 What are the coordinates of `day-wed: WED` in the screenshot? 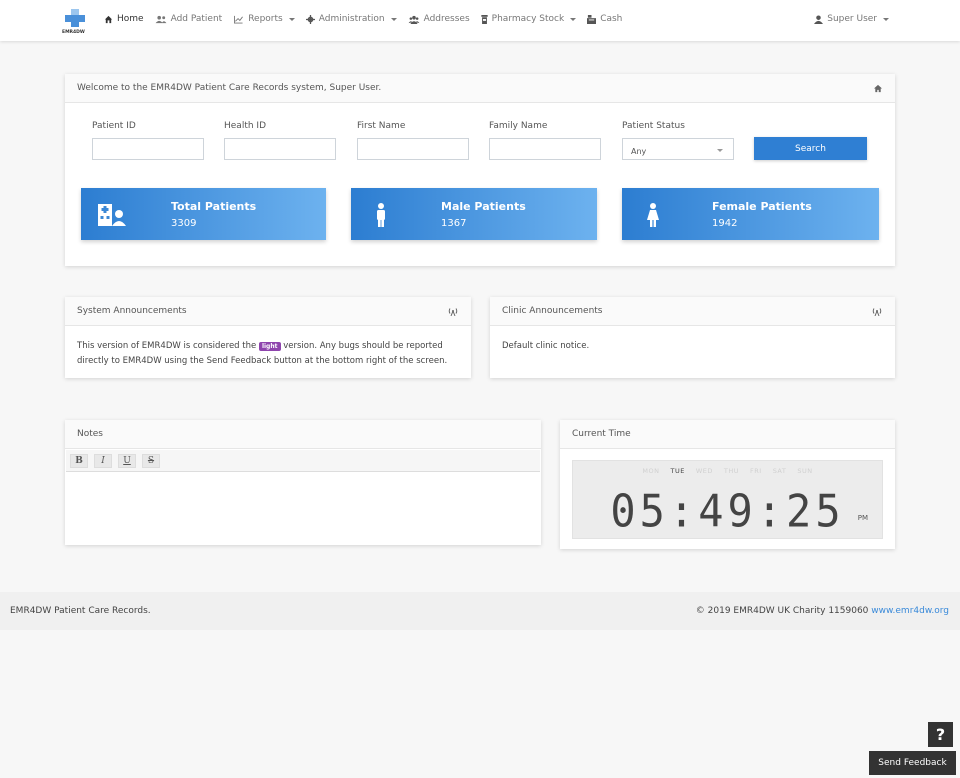 It's located at (704, 471).